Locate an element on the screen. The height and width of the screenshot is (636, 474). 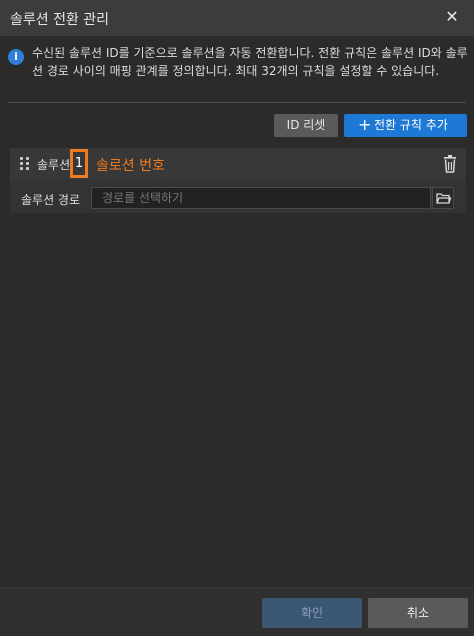
plus-icon: + is located at coordinates (365, 124).